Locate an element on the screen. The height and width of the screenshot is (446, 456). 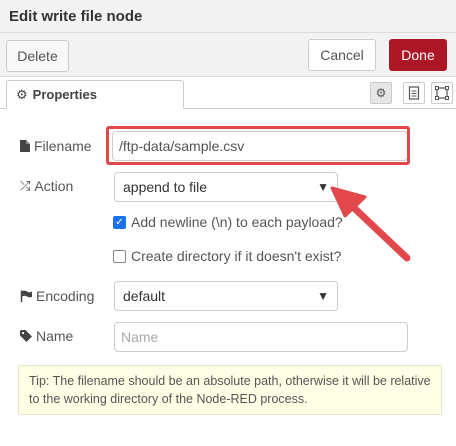
tab-properties-label: Properties is located at coordinates (64, 94).